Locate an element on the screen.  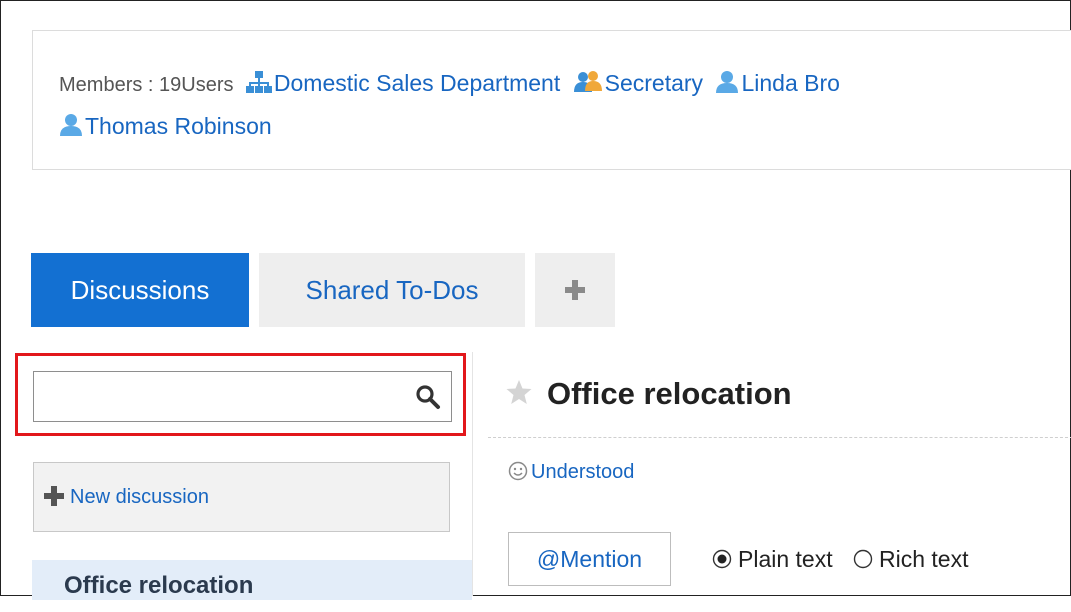
mention-button: @Mention is located at coordinates (589, 559).